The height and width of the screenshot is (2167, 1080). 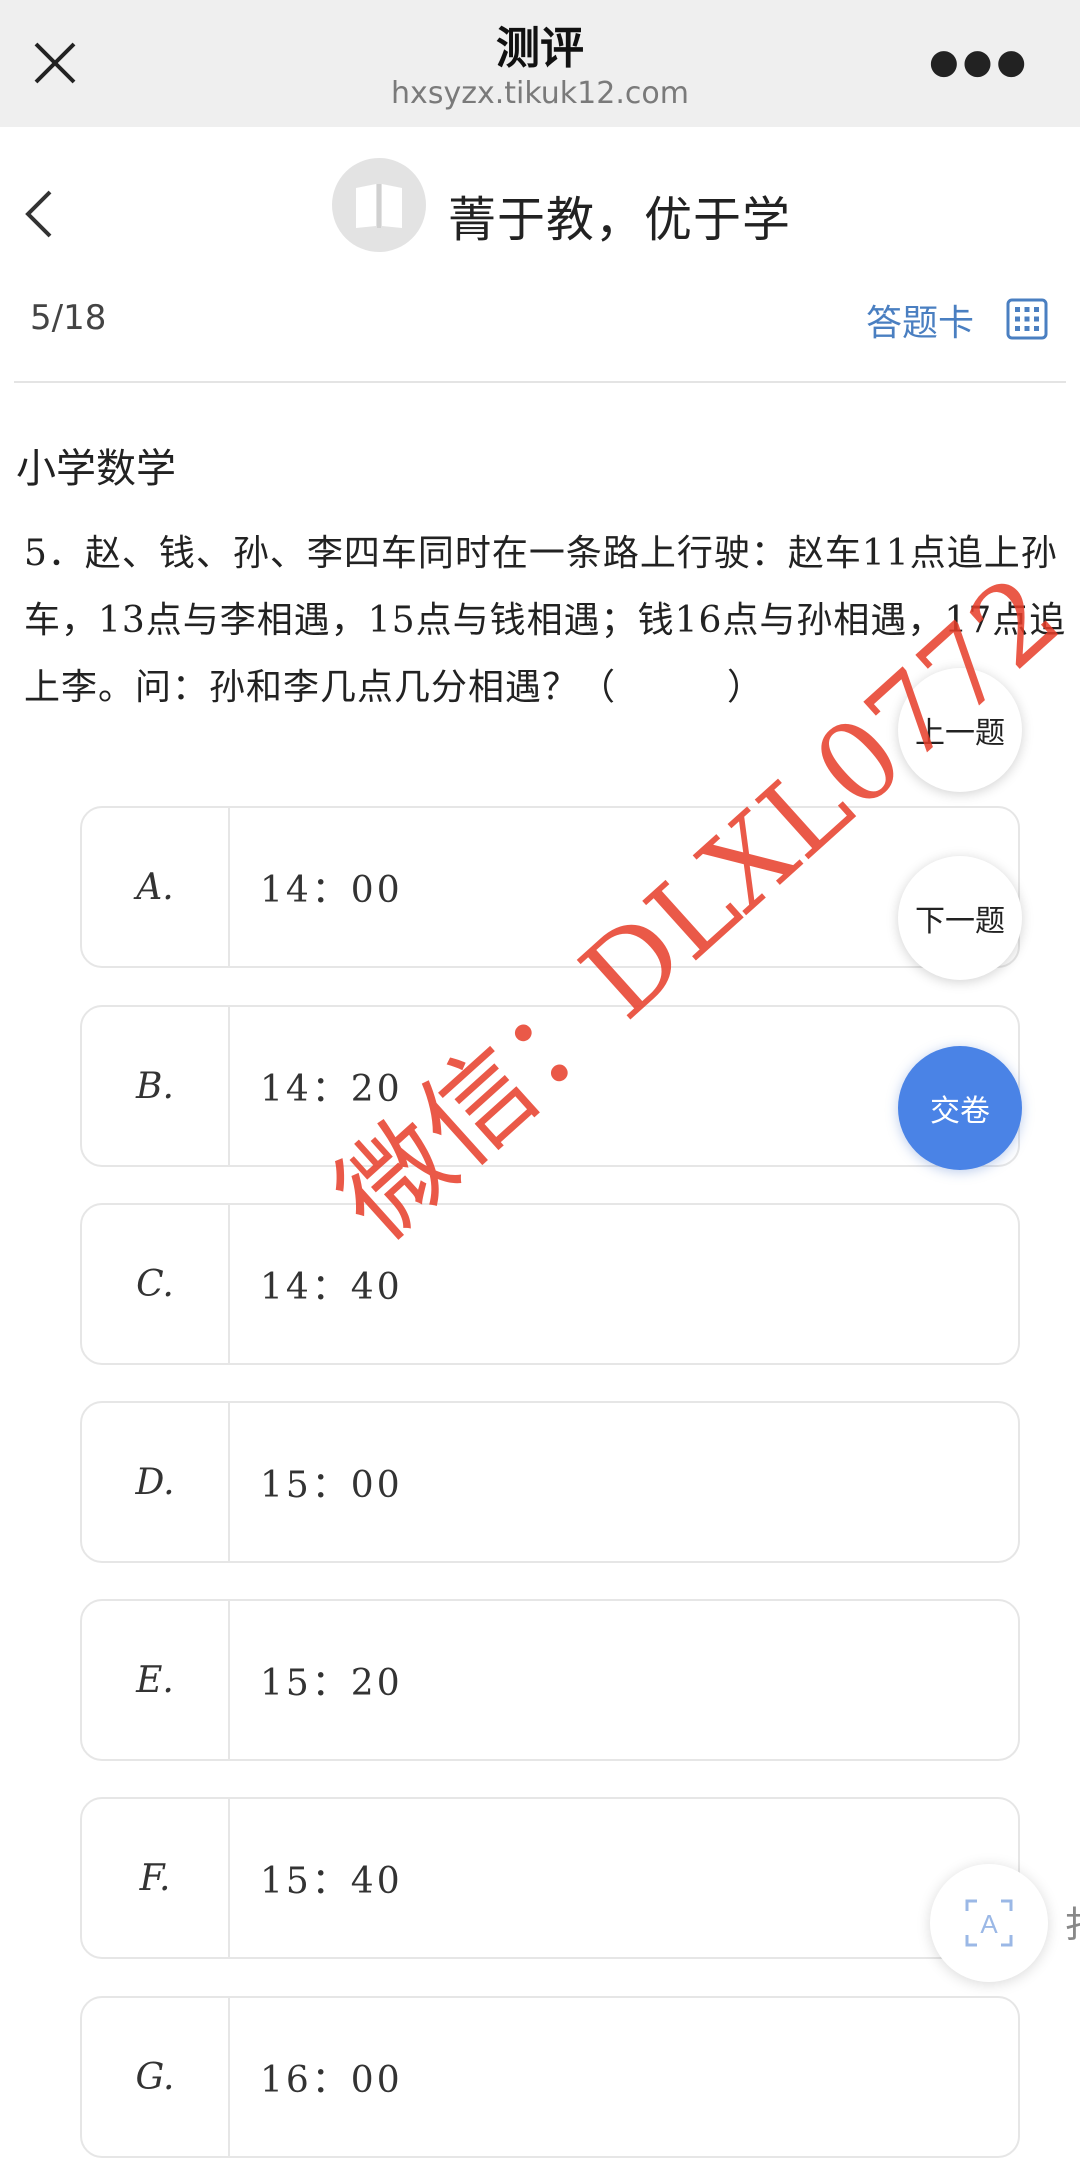 I want to click on option-b: B. 14：20, so click(x=550, y=1086).